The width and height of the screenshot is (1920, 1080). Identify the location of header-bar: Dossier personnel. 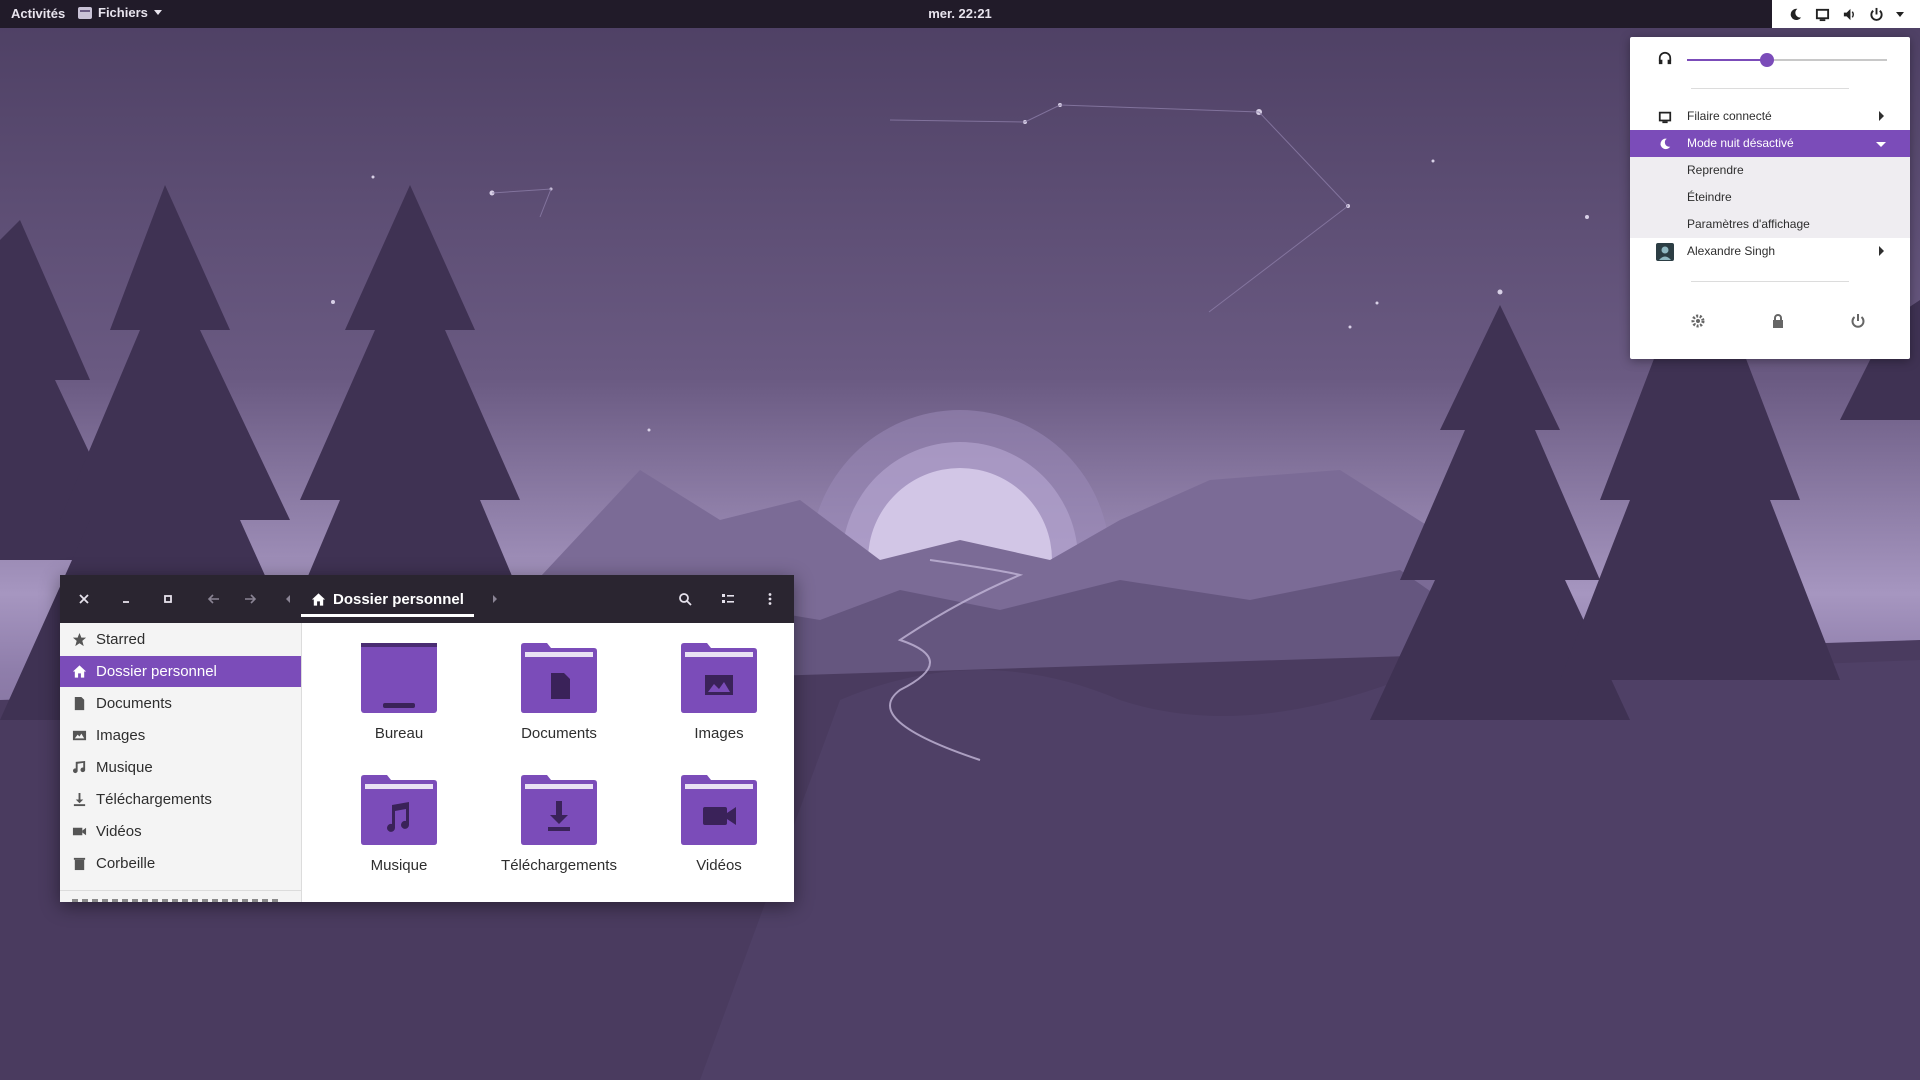
(427, 599).